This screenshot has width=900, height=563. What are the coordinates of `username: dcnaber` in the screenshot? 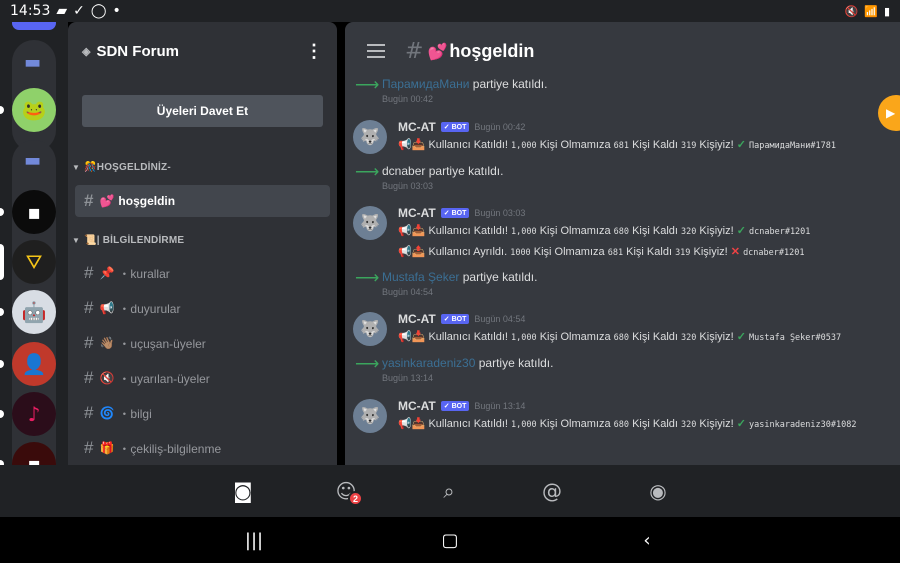 It's located at (403, 171).